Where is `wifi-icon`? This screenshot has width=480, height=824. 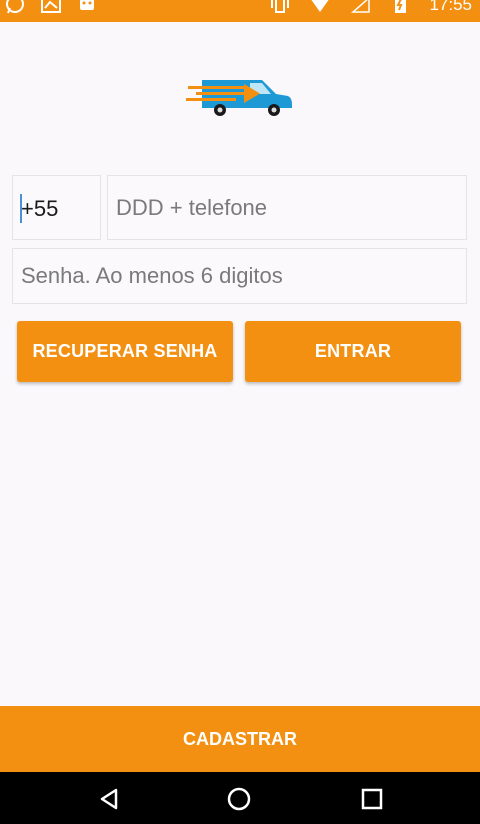
wifi-icon is located at coordinates (320, 6).